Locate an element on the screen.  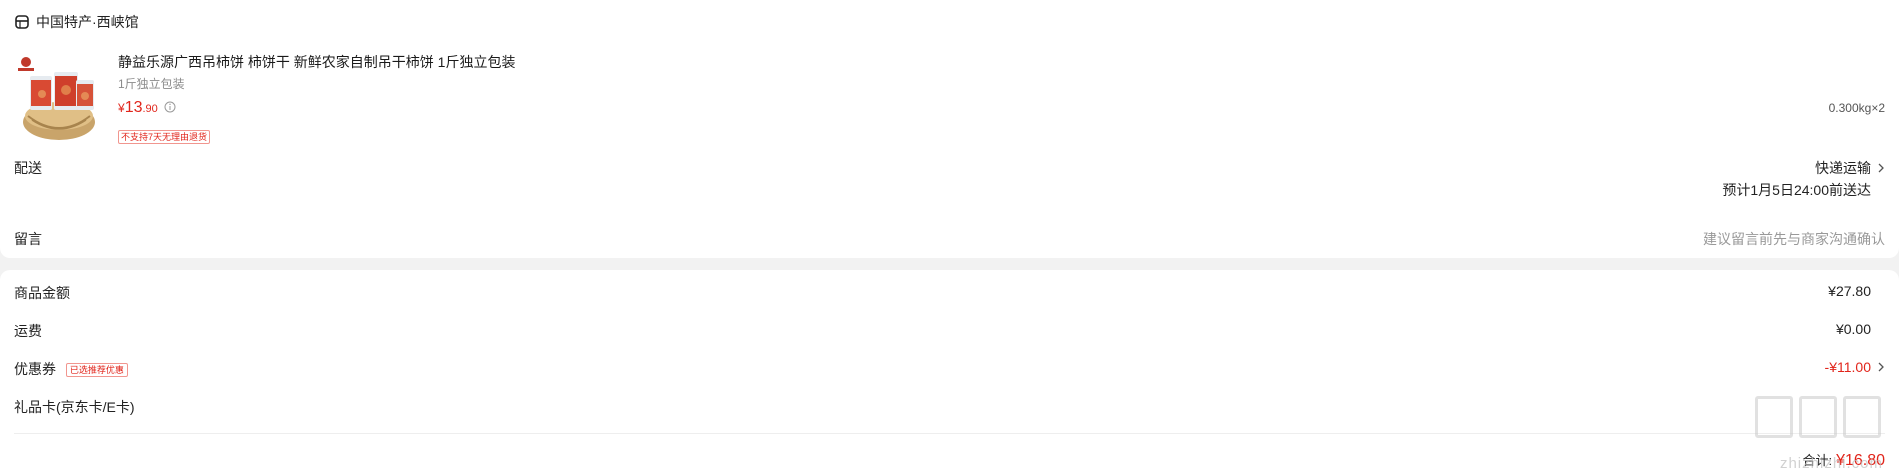
product-title: 静益乐源广西吊柿饼 柿饼干 新鲜农家自制吊干柿饼 1斤独立包装 is located at coordinates (316, 62).